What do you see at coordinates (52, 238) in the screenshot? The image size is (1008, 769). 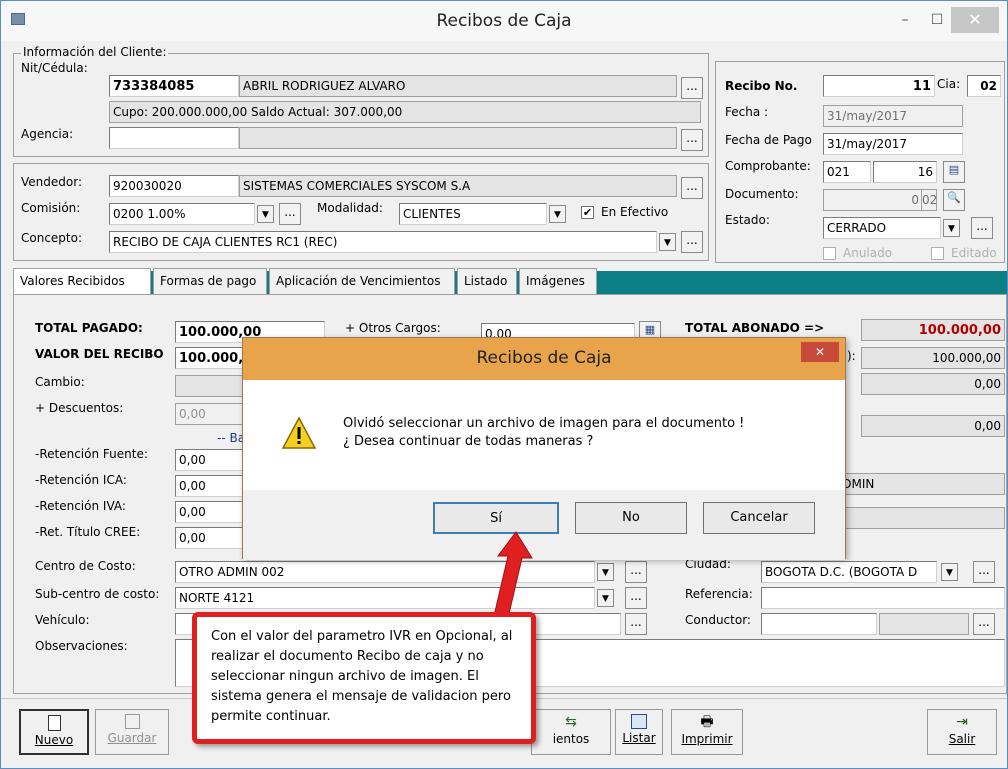 I see `concepto-label: Concepto:` at bounding box center [52, 238].